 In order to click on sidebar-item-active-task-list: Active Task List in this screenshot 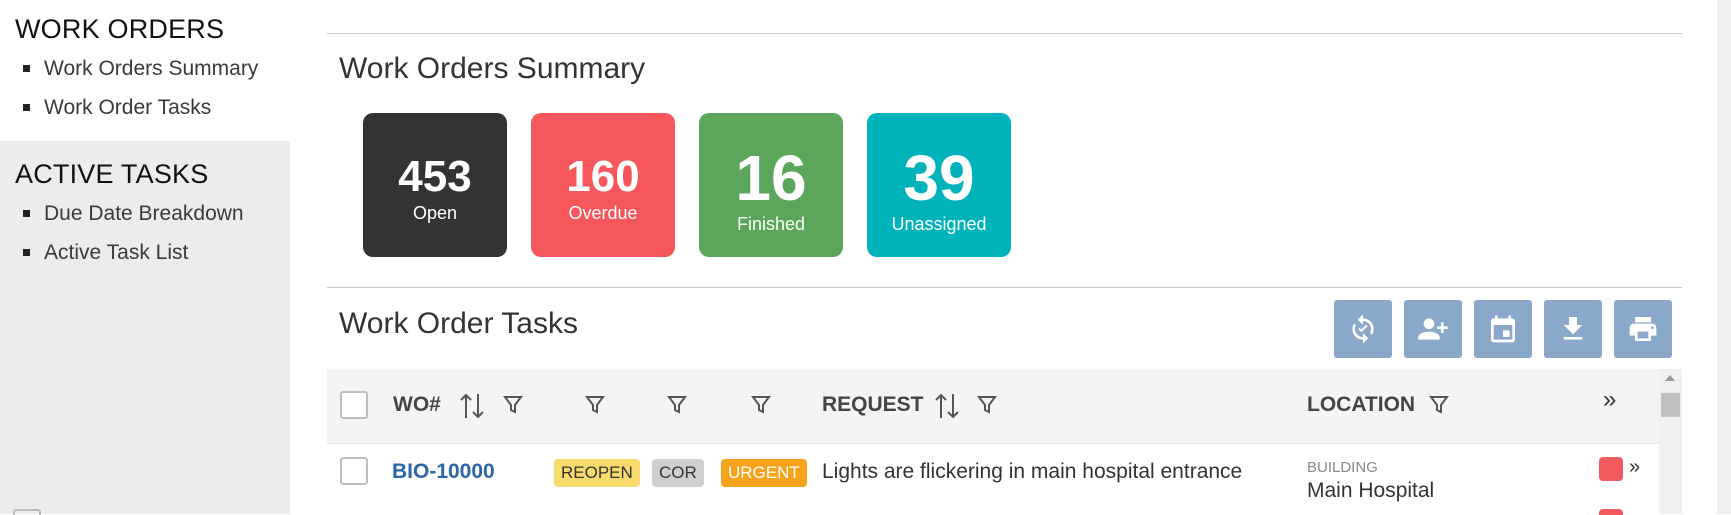, I will do `click(152, 256)`.